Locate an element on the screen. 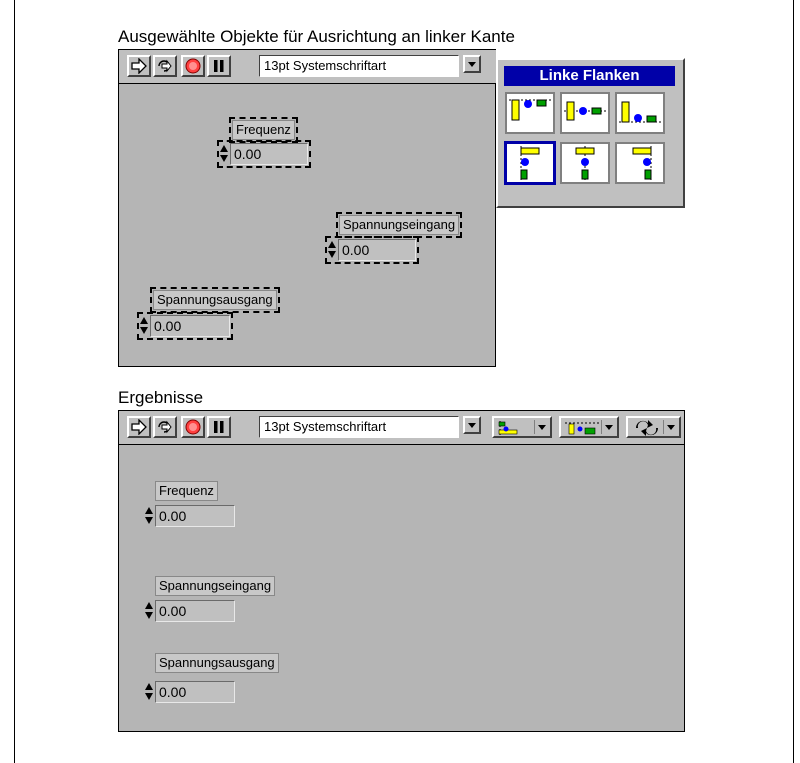  align-right-edges-option is located at coordinates (640, 163).